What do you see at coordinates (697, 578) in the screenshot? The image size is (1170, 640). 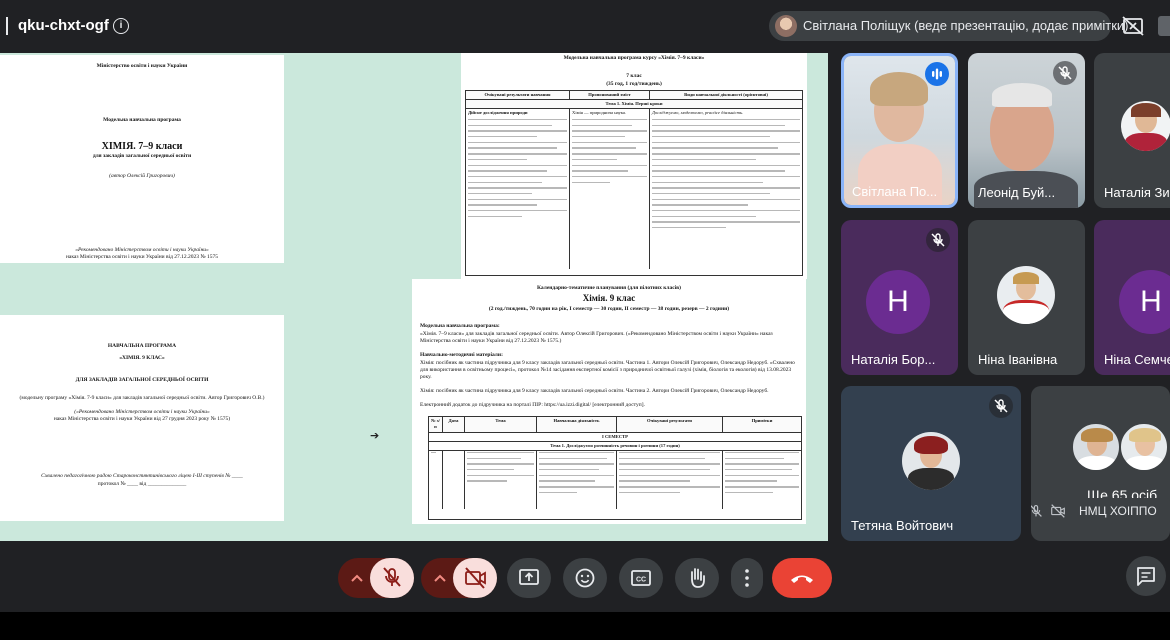 I see `raise-hand-button` at bounding box center [697, 578].